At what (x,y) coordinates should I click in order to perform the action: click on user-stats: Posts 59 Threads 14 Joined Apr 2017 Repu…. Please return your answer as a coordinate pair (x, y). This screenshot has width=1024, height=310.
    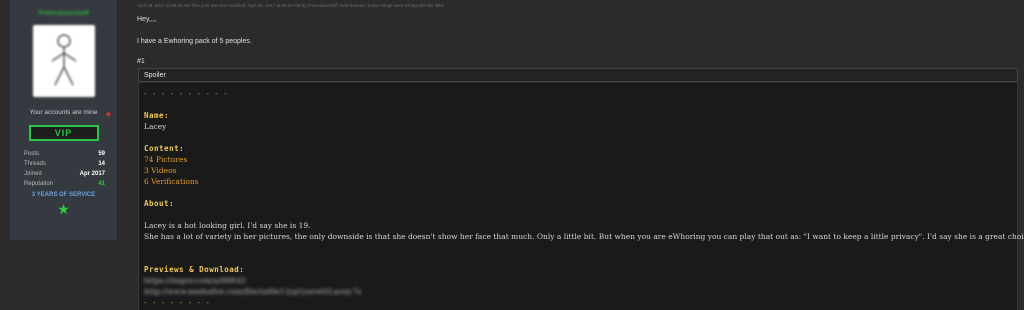
    Looking at the image, I should click on (64, 169).